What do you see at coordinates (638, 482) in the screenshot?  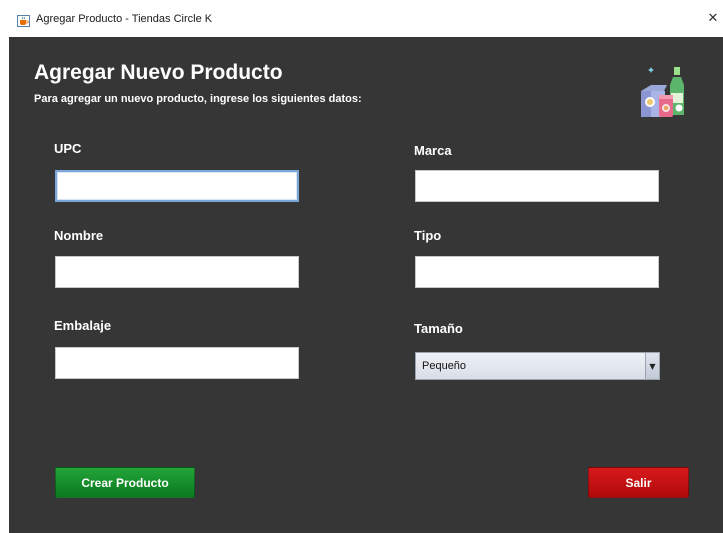 I see `exit-button: Salir` at bounding box center [638, 482].